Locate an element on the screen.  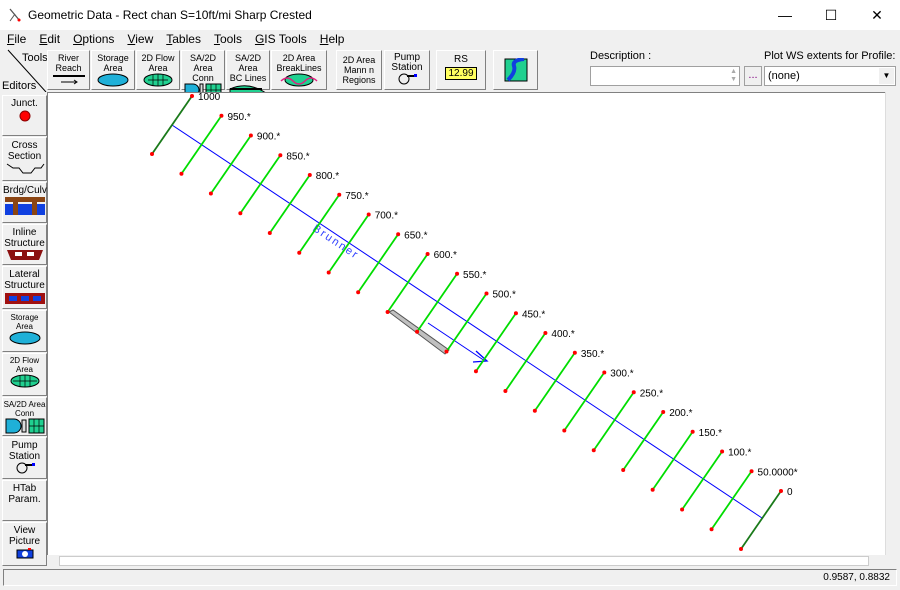
menu-tools: Tools is located at coordinates (227, 39).